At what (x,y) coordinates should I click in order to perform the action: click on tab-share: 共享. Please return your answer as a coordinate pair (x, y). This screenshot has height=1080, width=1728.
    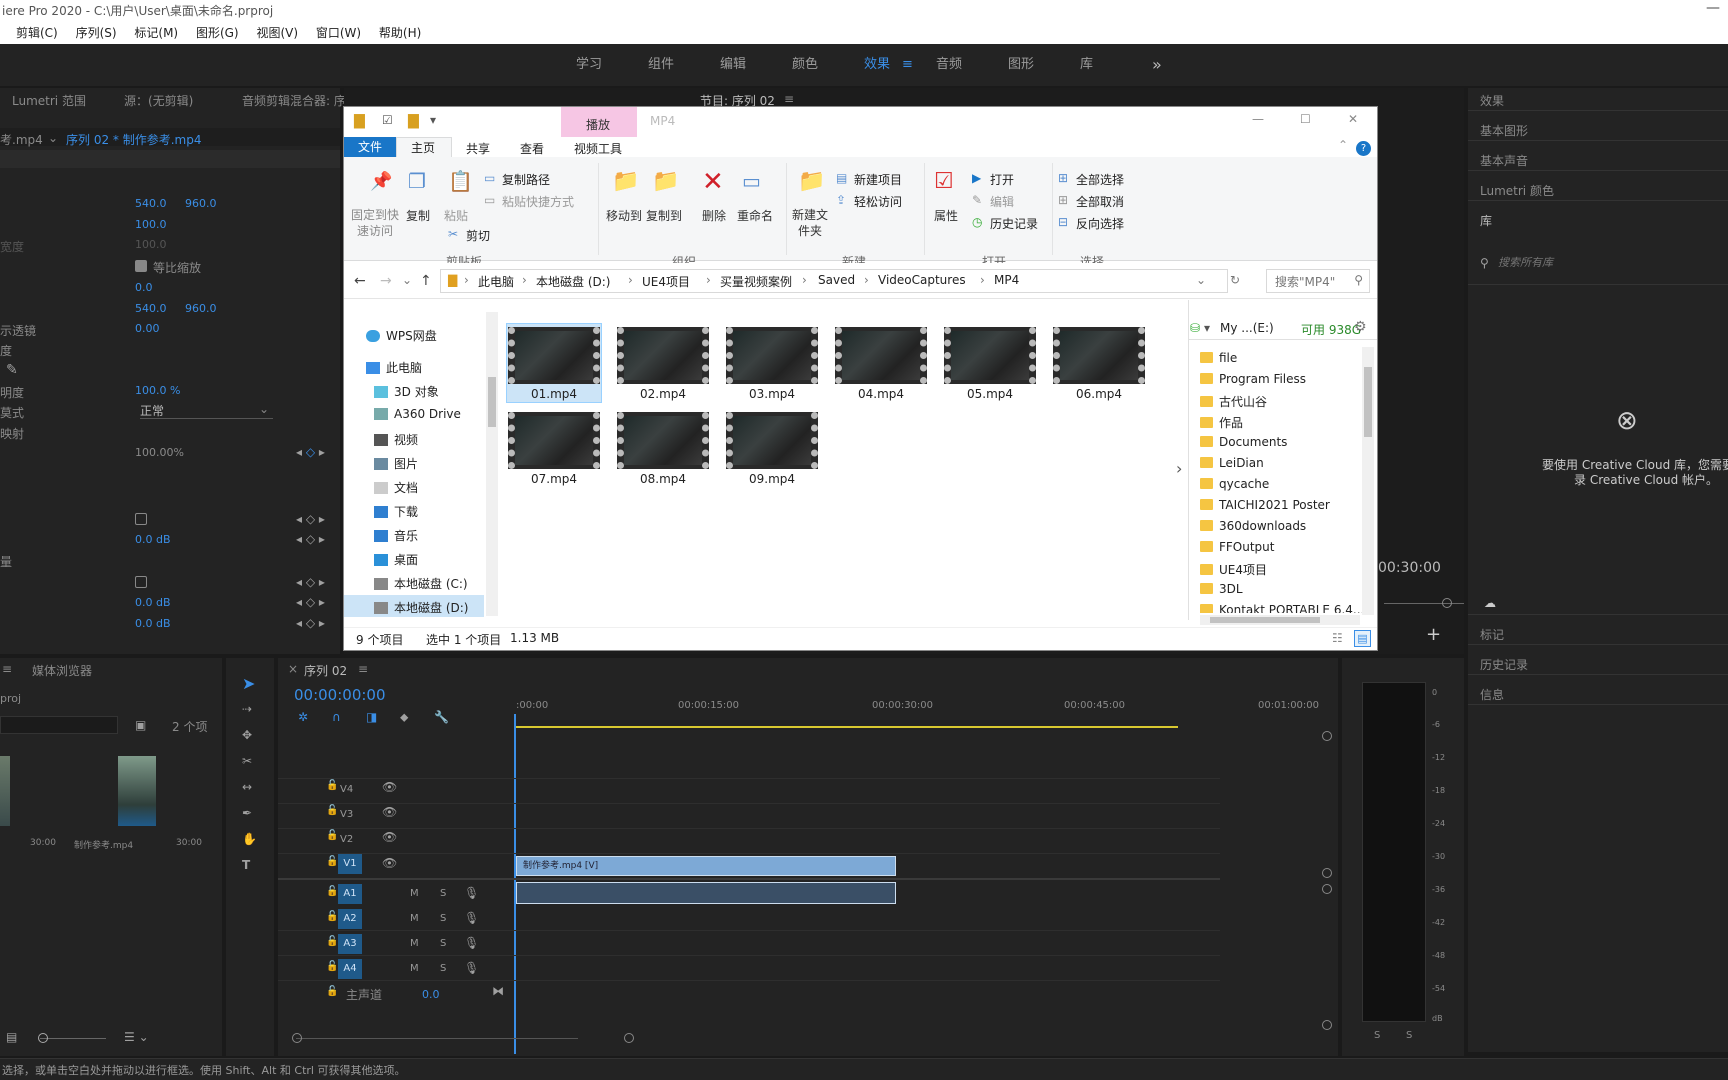
    Looking at the image, I should click on (478, 148).